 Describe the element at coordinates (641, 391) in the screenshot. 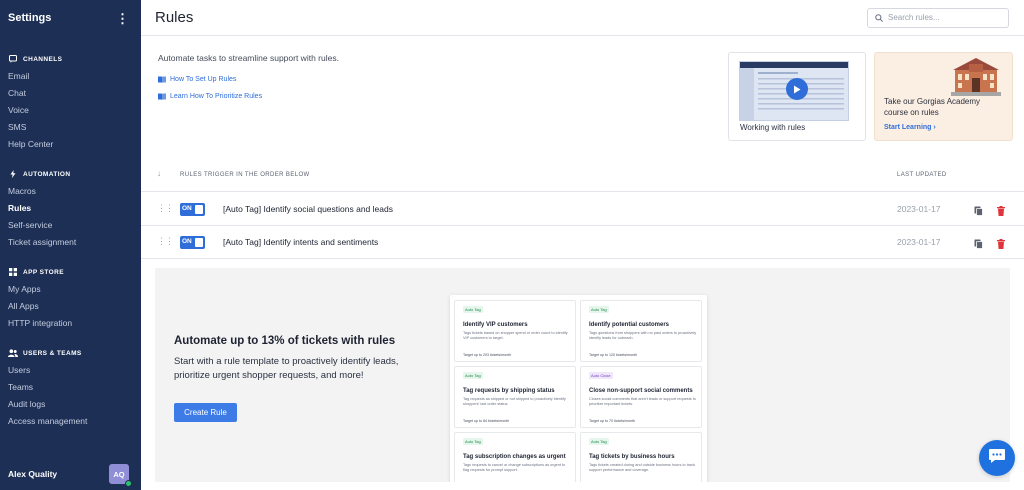

I see `template-title: Close non-support social comments` at that location.